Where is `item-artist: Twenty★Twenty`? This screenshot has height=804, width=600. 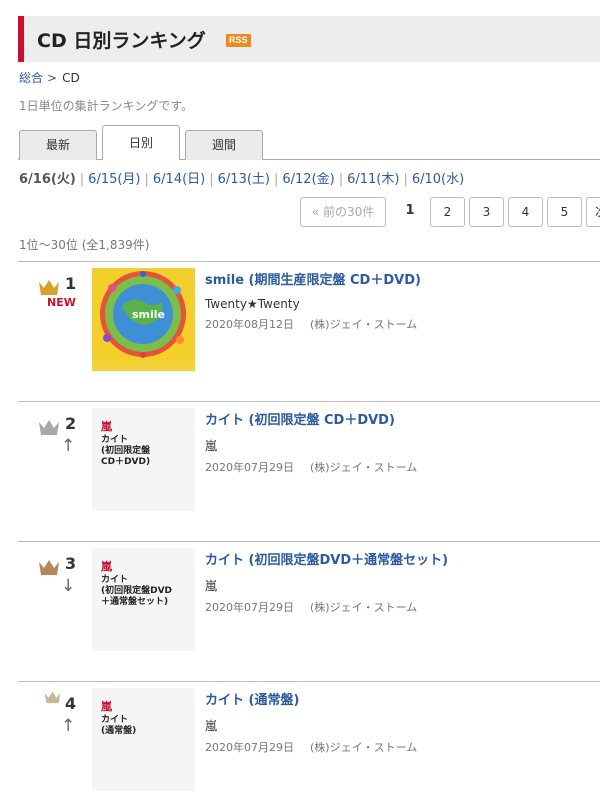
item-artist: Twenty★Twenty is located at coordinates (252, 304).